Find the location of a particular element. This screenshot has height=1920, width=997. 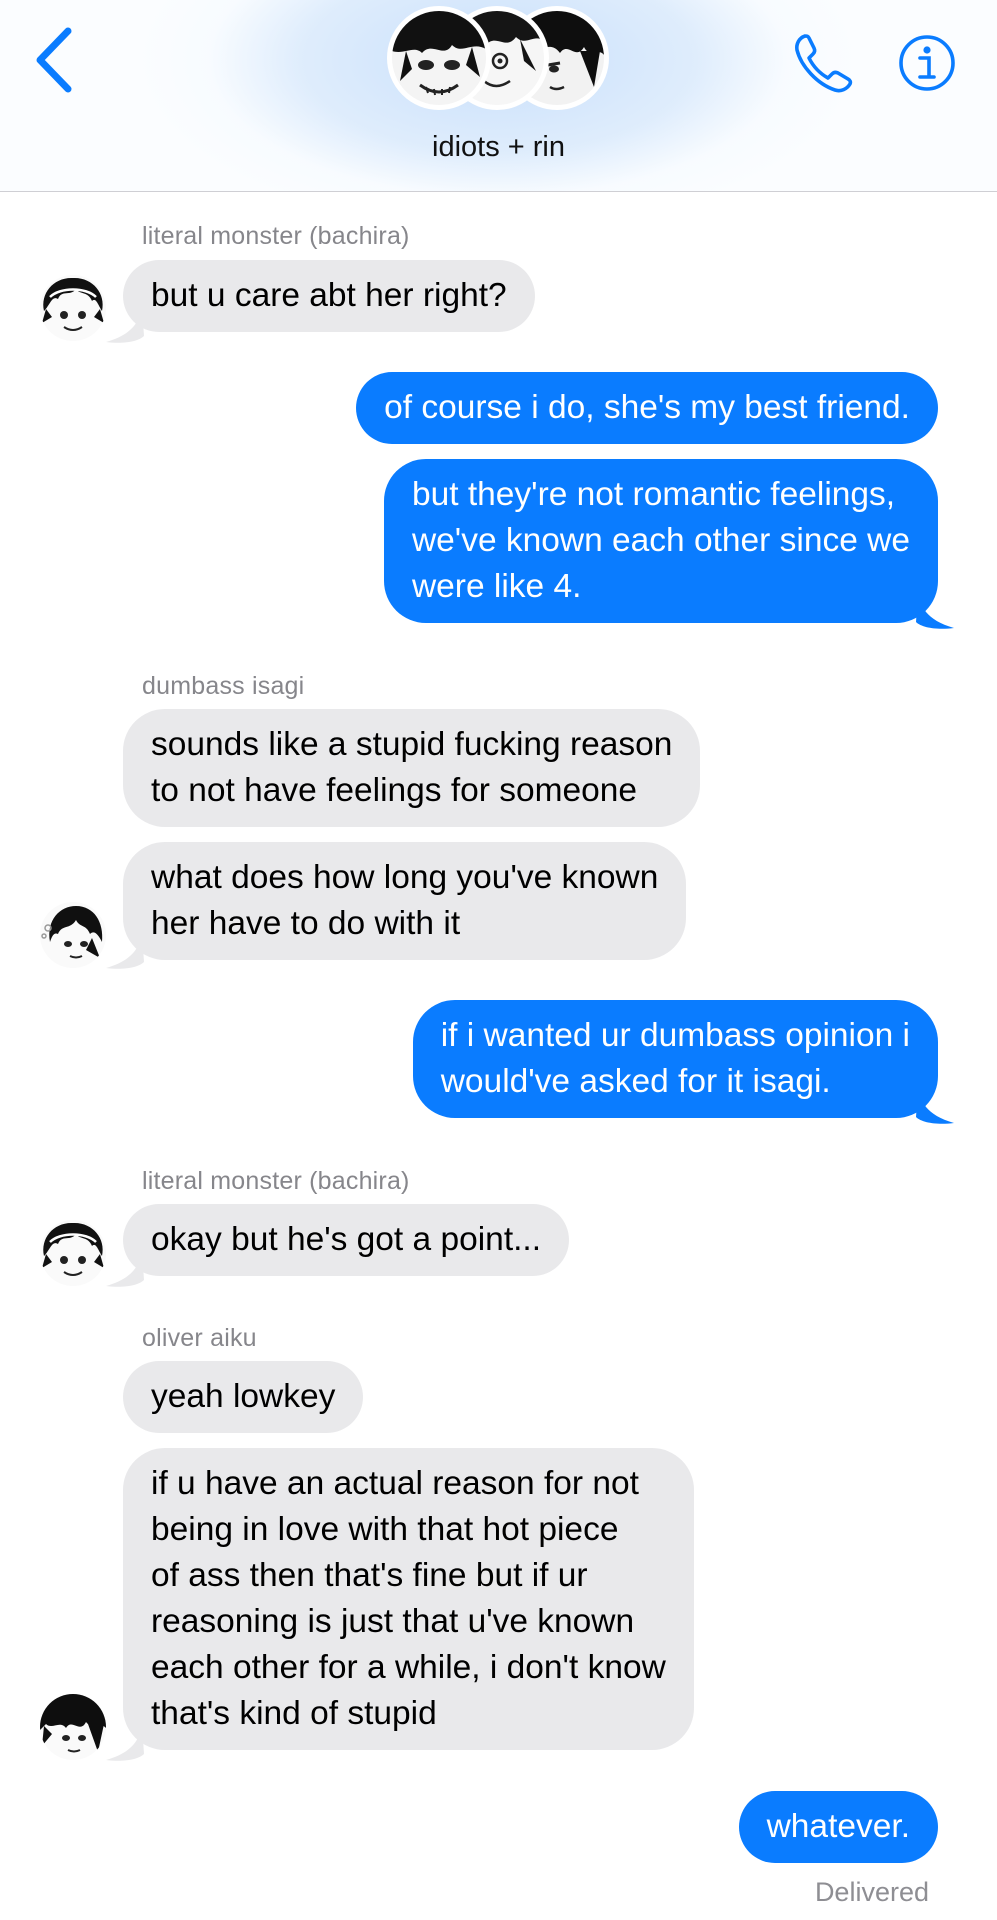

message-bubble-incoming: yeah lowkey is located at coordinates (243, 1397).